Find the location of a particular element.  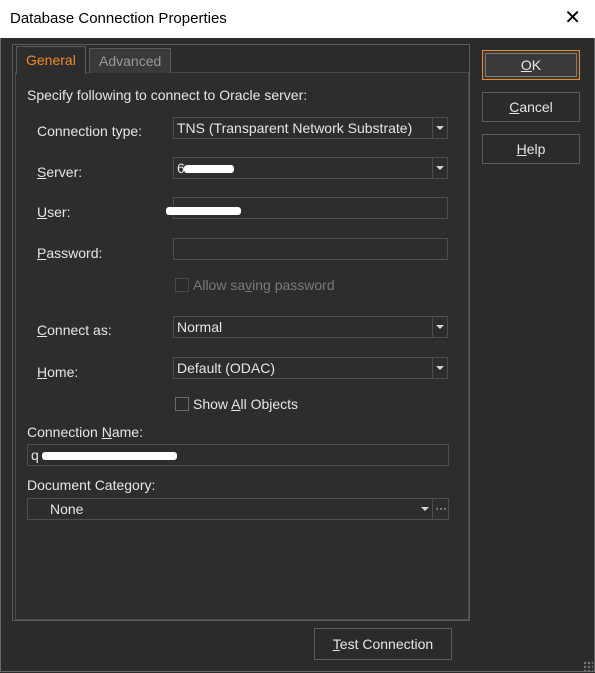

connection-type-select: TNS (Transparent Network Substrate) is located at coordinates (310, 128).